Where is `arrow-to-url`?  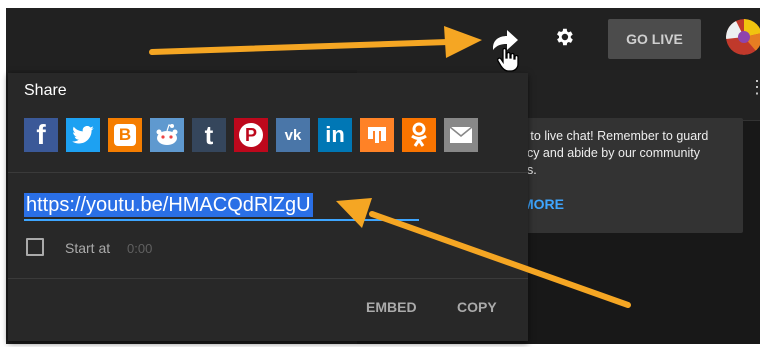
arrow-to-url is located at coordinates (483, 253).